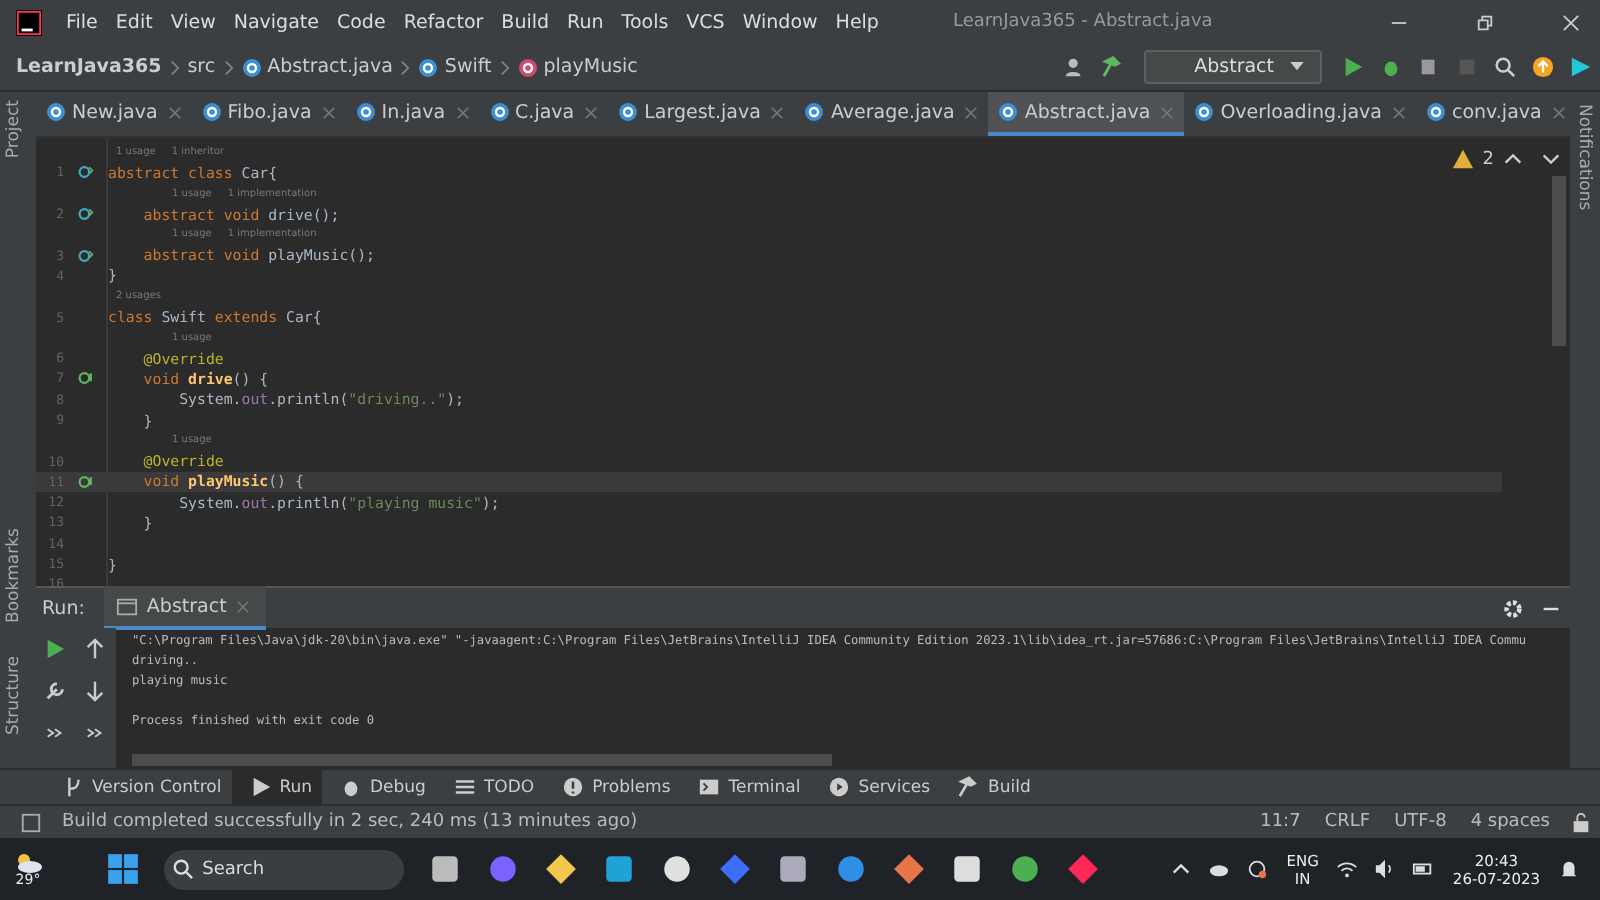 The image size is (1600, 900). What do you see at coordinates (780, 22) in the screenshot?
I see `menu-item: Window` at bounding box center [780, 22].